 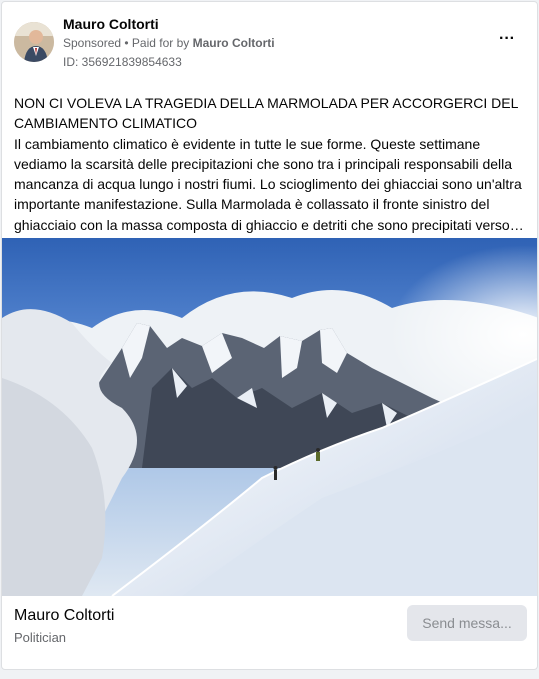 I want to click on avatar-photo, so click(x=34, y=42).